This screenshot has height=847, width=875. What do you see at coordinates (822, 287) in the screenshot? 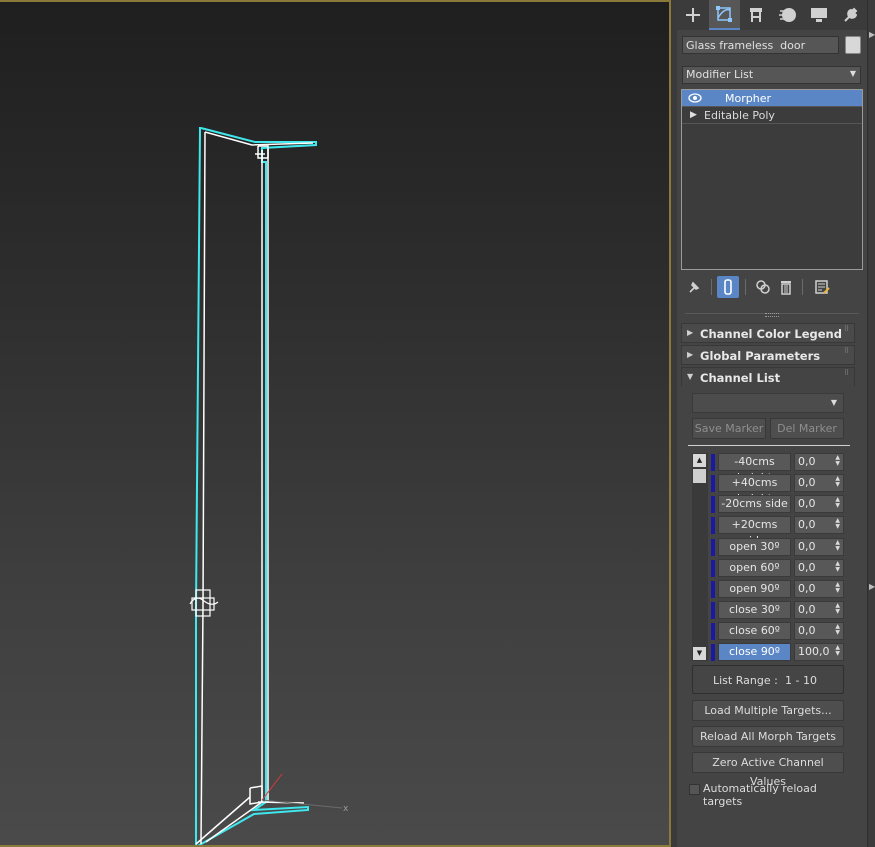
I see `configure-modifier-sets-button` at bounding box center [822, 287].